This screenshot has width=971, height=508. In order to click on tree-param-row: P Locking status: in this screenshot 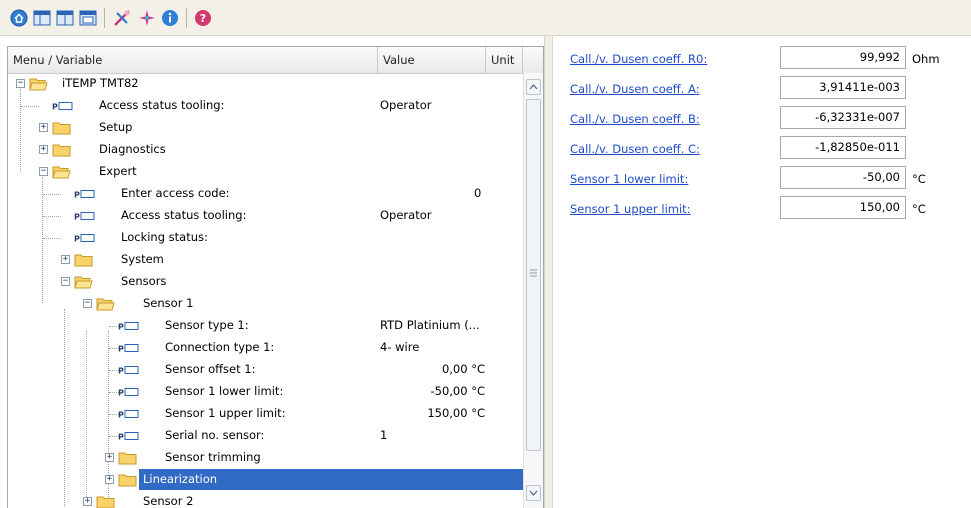, I will do `click(265, 238)`.